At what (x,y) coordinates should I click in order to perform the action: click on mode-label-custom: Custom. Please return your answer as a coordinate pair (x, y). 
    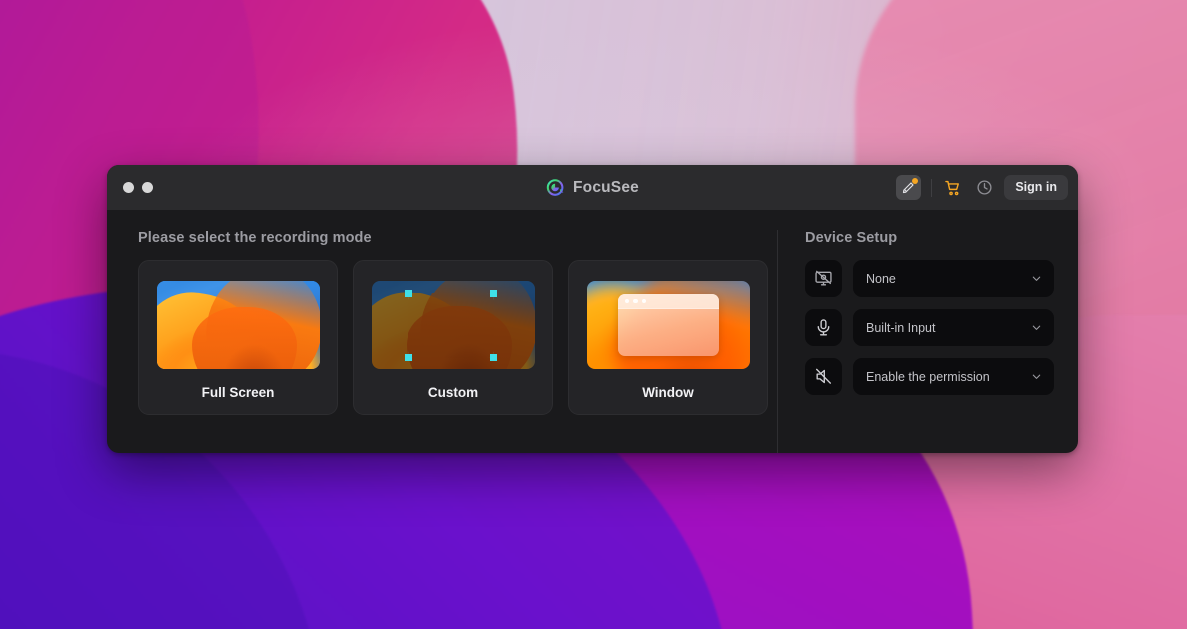
    Looking at the image, I should click on (453, 392).